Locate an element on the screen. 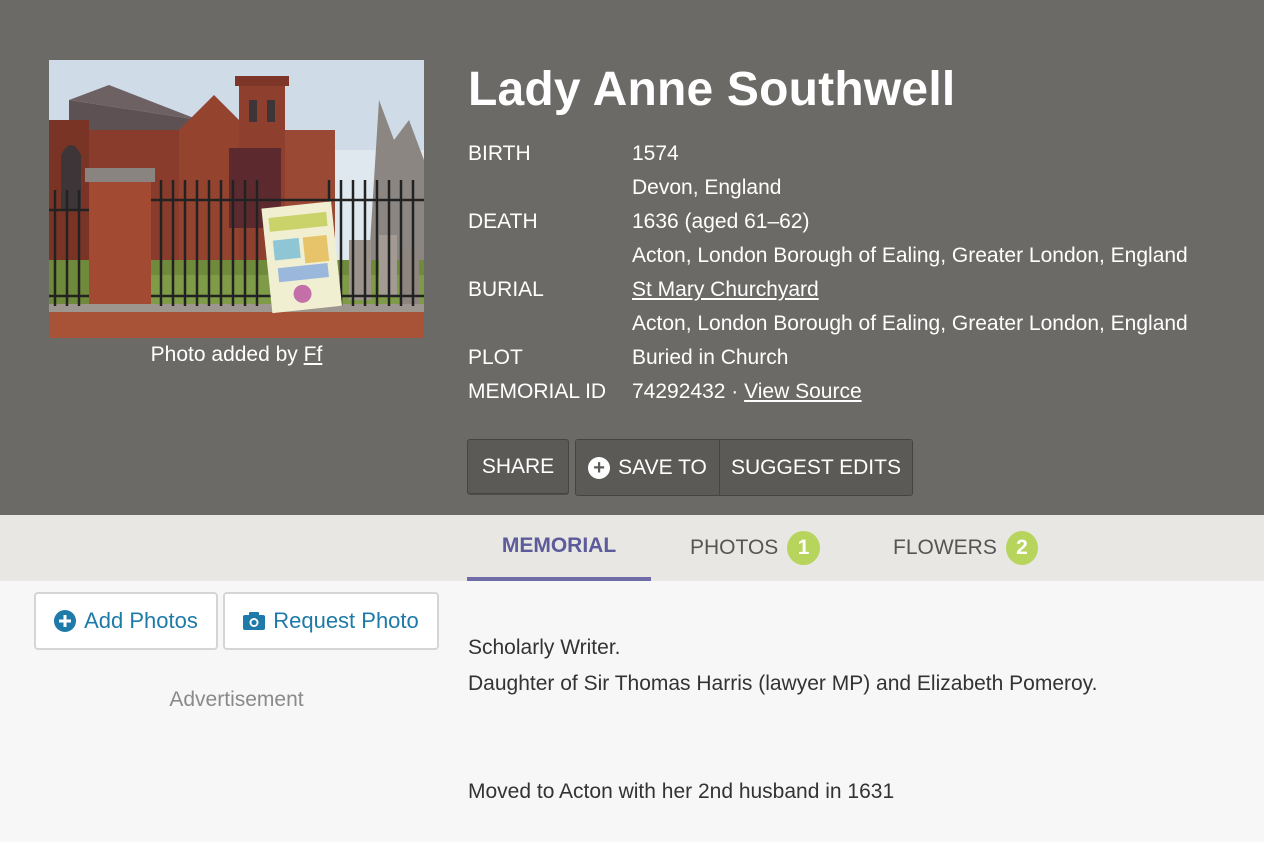 Image resolution: width=1264 pixels, height=842 pixels. request-photo-button: Request Photo is located at coordinates (331, 621).